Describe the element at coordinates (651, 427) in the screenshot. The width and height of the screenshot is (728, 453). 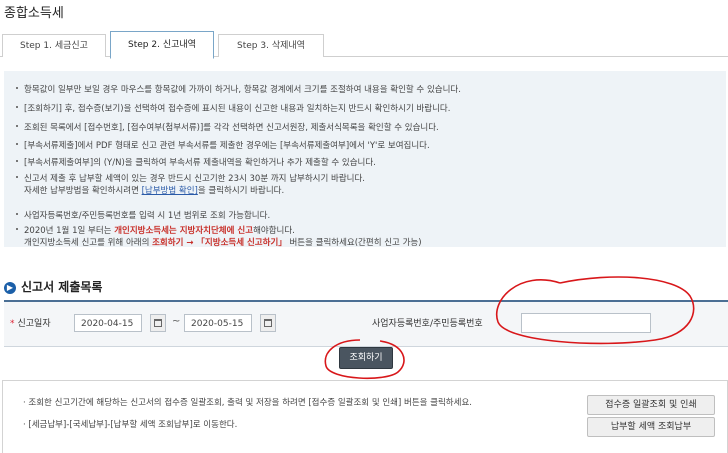
I see `tax-payment-button: 납부할 세액 조회납부` at that location.